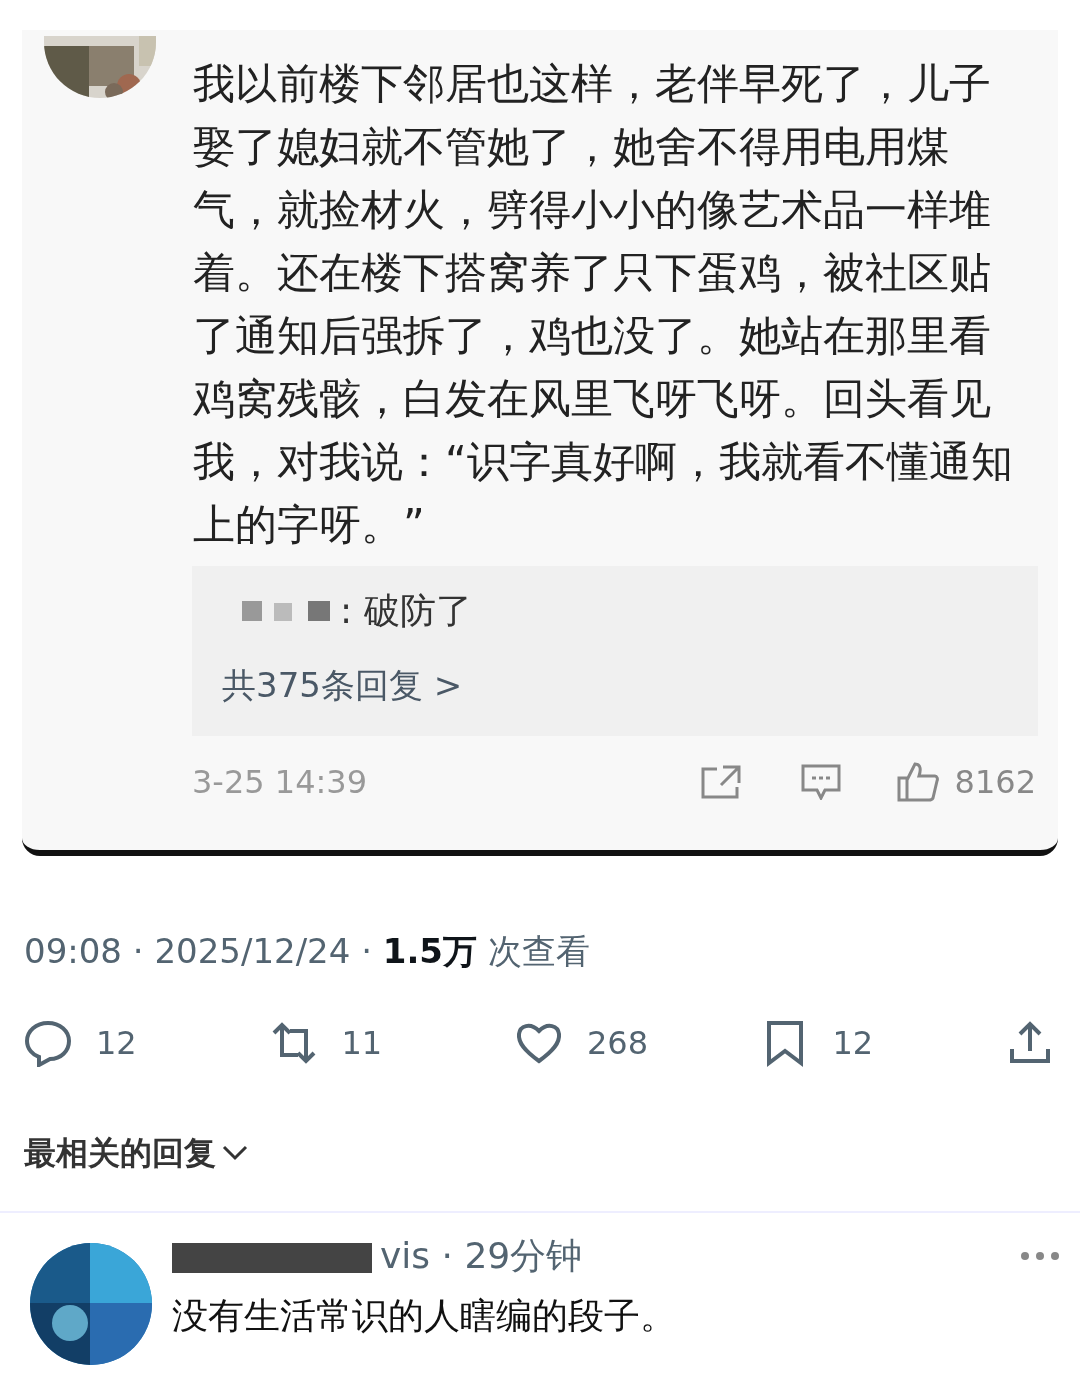 The height and width of the screenshot is (1375, 1080). What do you see at coordinates (279, 782) in the screenshot?
I see `comment-time: 3-25 14:39` at bounding box center [279, 782].